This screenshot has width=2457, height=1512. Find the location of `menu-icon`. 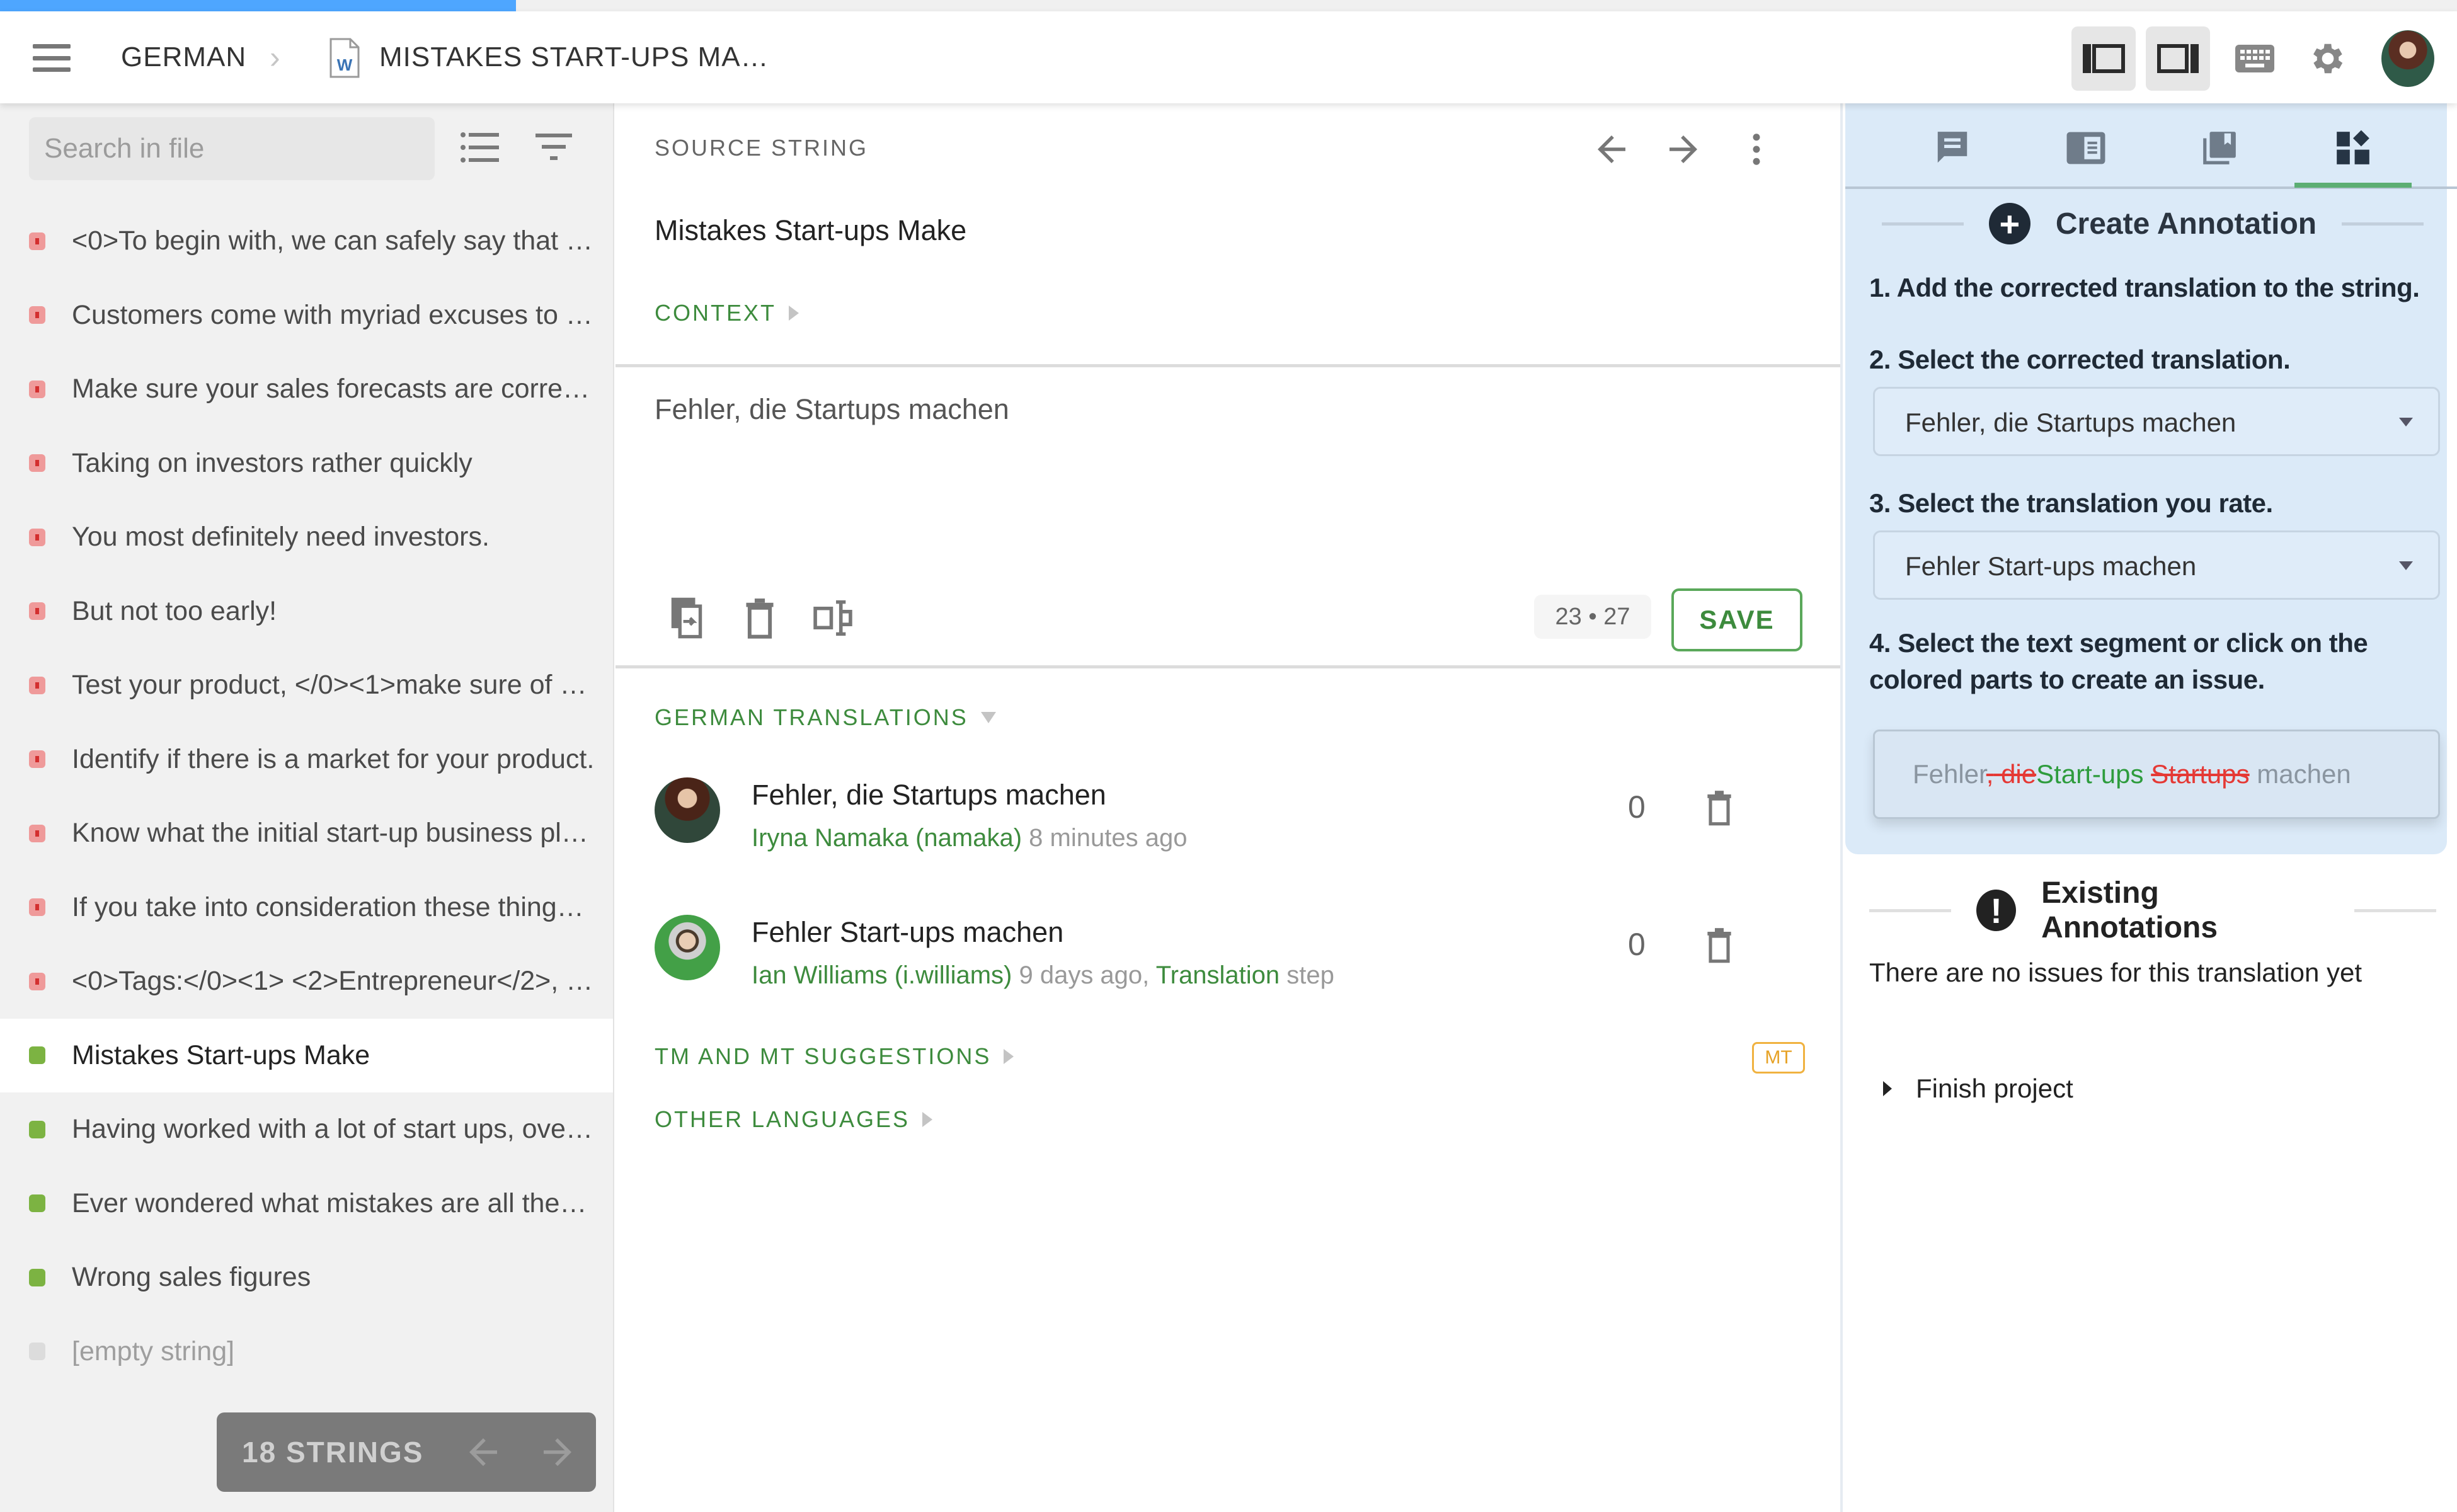

menu-icon is located at coordinates (52, 58).